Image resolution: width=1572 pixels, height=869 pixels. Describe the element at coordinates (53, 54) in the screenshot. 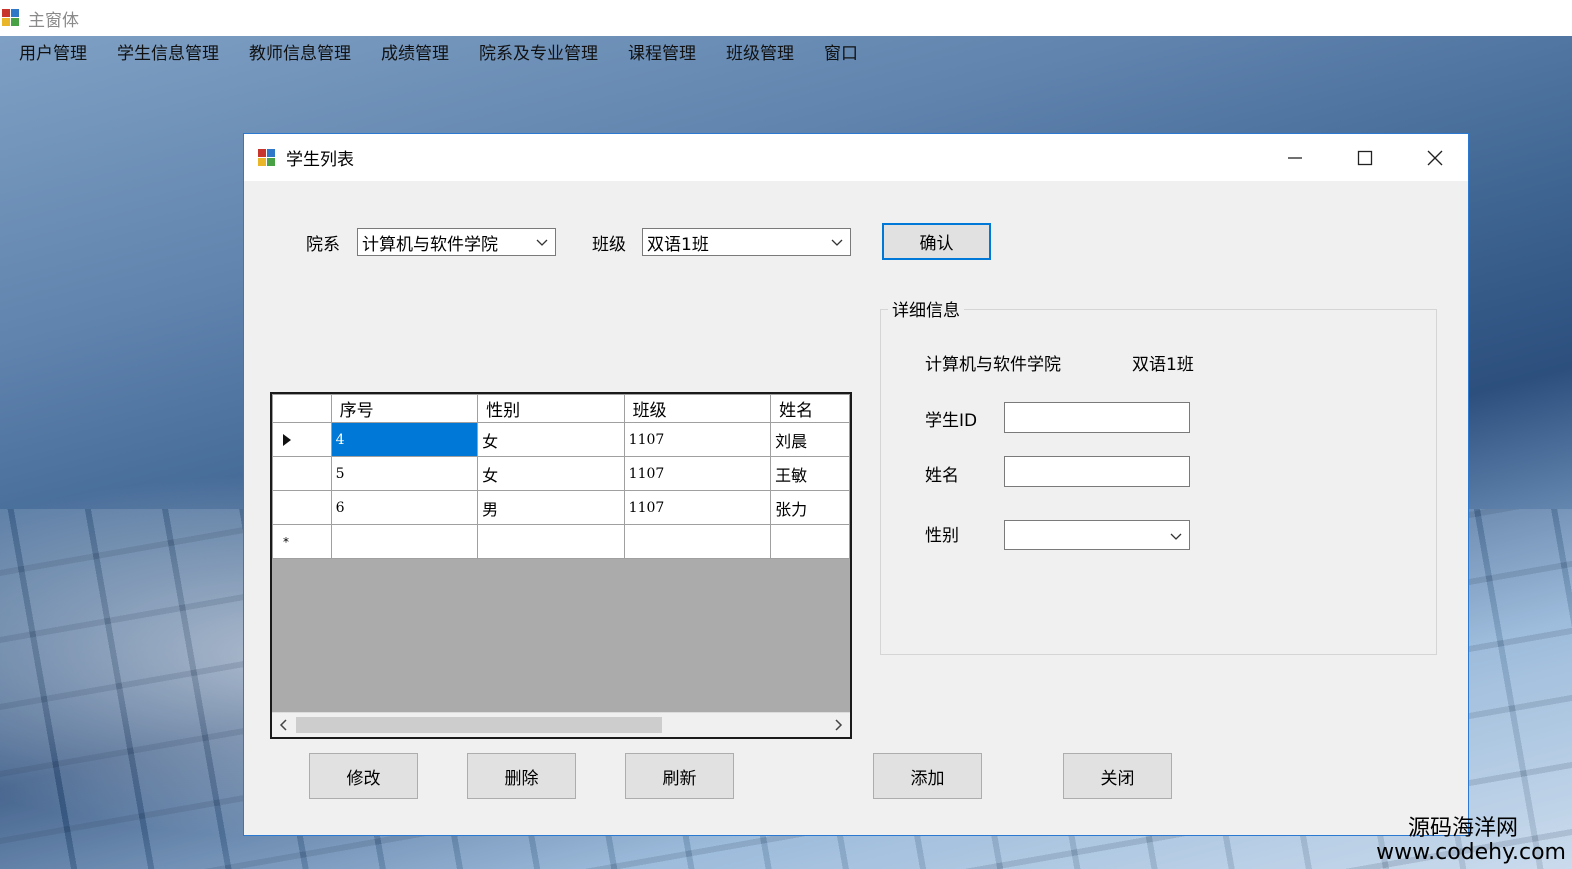

I see `menu-user-management: 用户管理` at that location.